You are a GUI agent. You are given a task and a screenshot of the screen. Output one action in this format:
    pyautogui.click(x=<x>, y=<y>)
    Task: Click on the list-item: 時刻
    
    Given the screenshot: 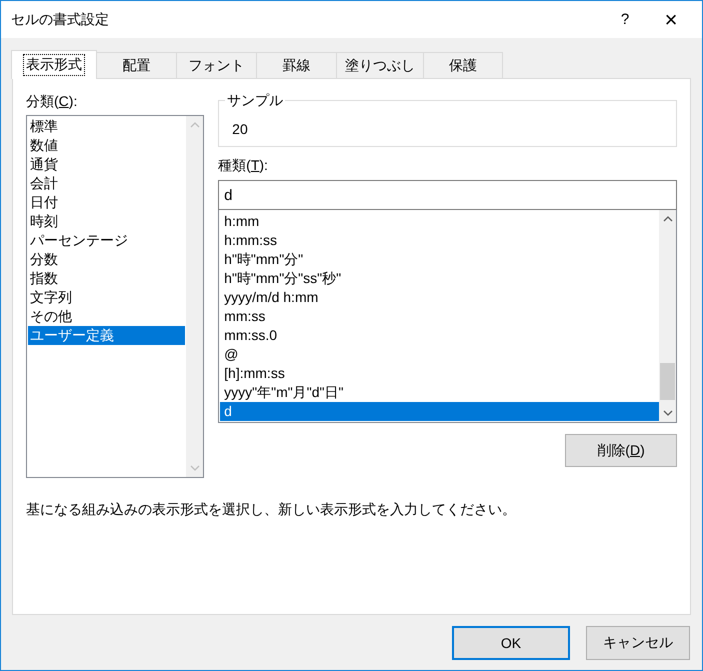 What is the action you would take?
    pyautogui.click(x=107, y=221)
    